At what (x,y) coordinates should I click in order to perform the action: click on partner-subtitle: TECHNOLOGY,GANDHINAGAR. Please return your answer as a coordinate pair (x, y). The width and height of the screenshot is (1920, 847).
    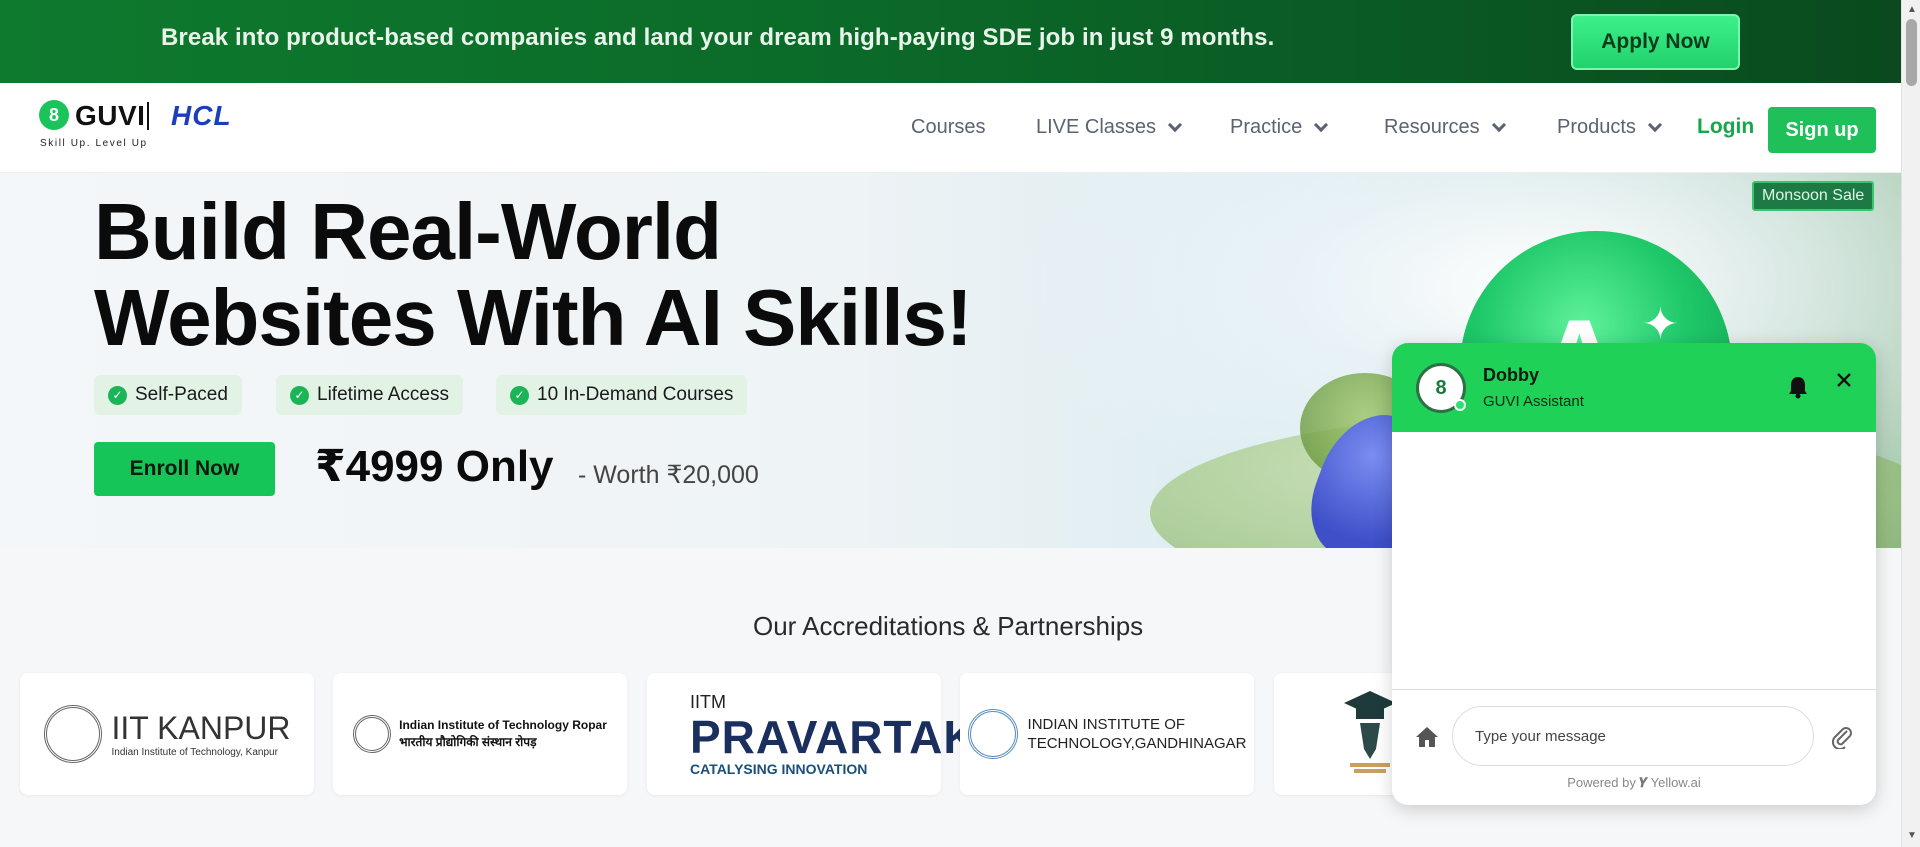
    Looking at the image, I should click on (1137, 743).